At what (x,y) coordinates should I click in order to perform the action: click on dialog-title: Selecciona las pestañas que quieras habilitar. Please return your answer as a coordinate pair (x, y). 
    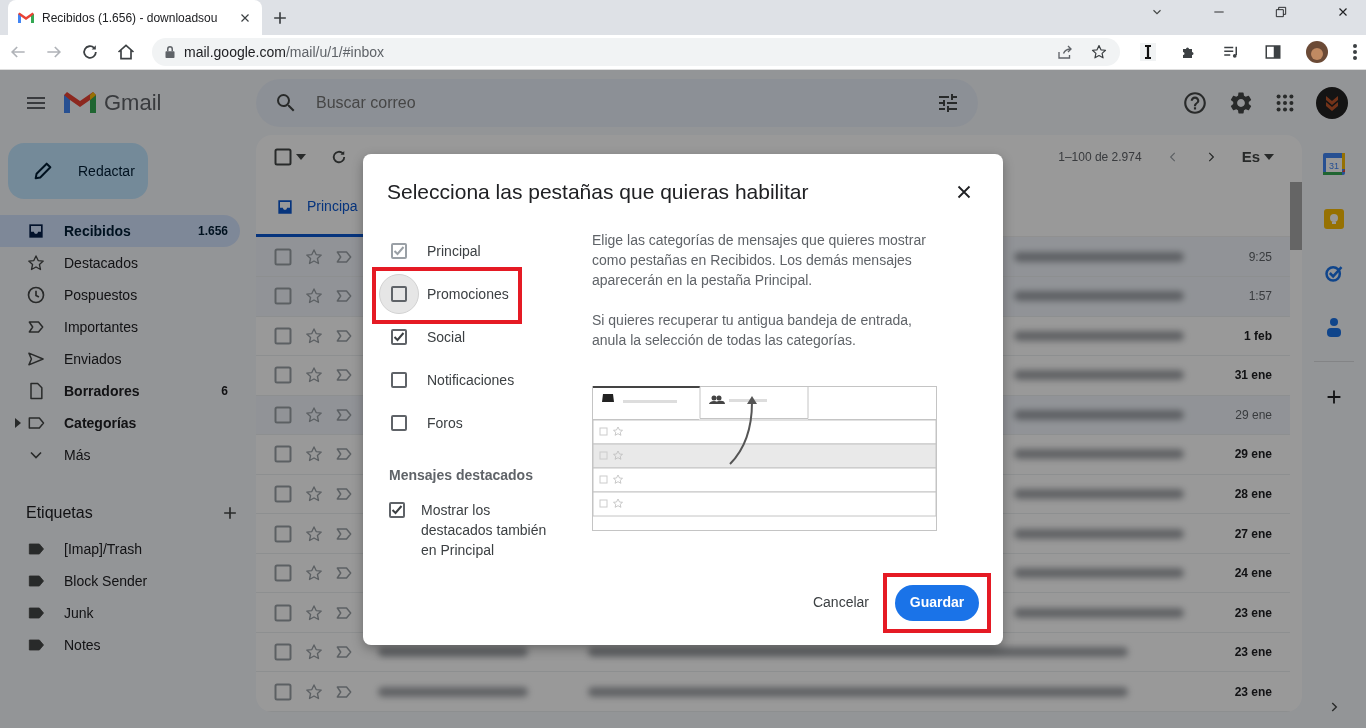
    Looking at the image, I should click on (598, 192).